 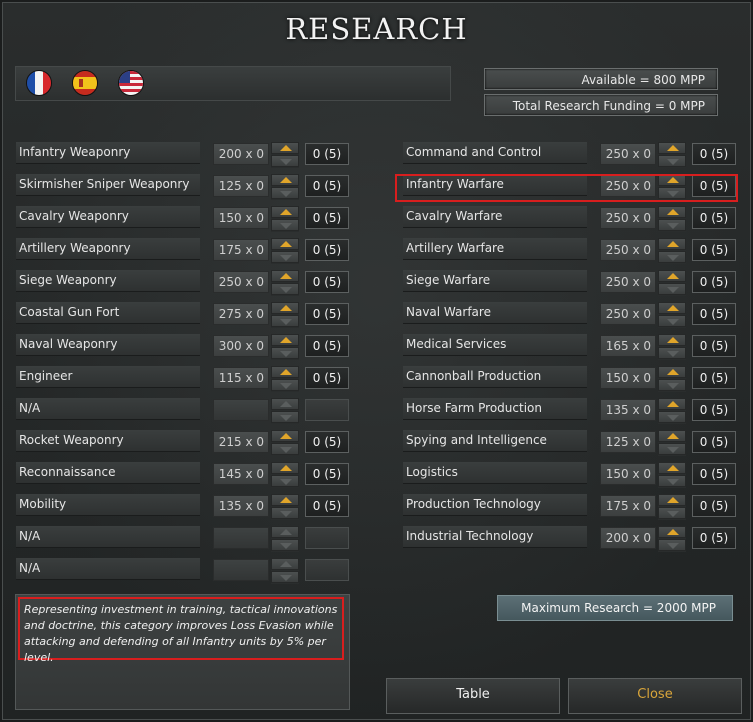 What do you see at coordinates (495, 153) in the screenshot?
I see `research-label: Command and Control` at bounding box center [495, 153].